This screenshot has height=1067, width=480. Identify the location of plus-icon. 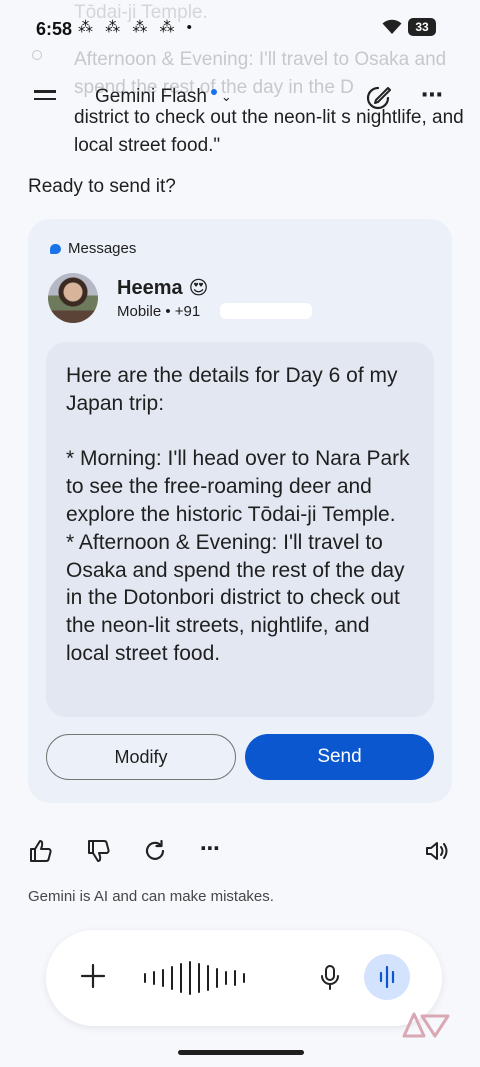
(93, 976).